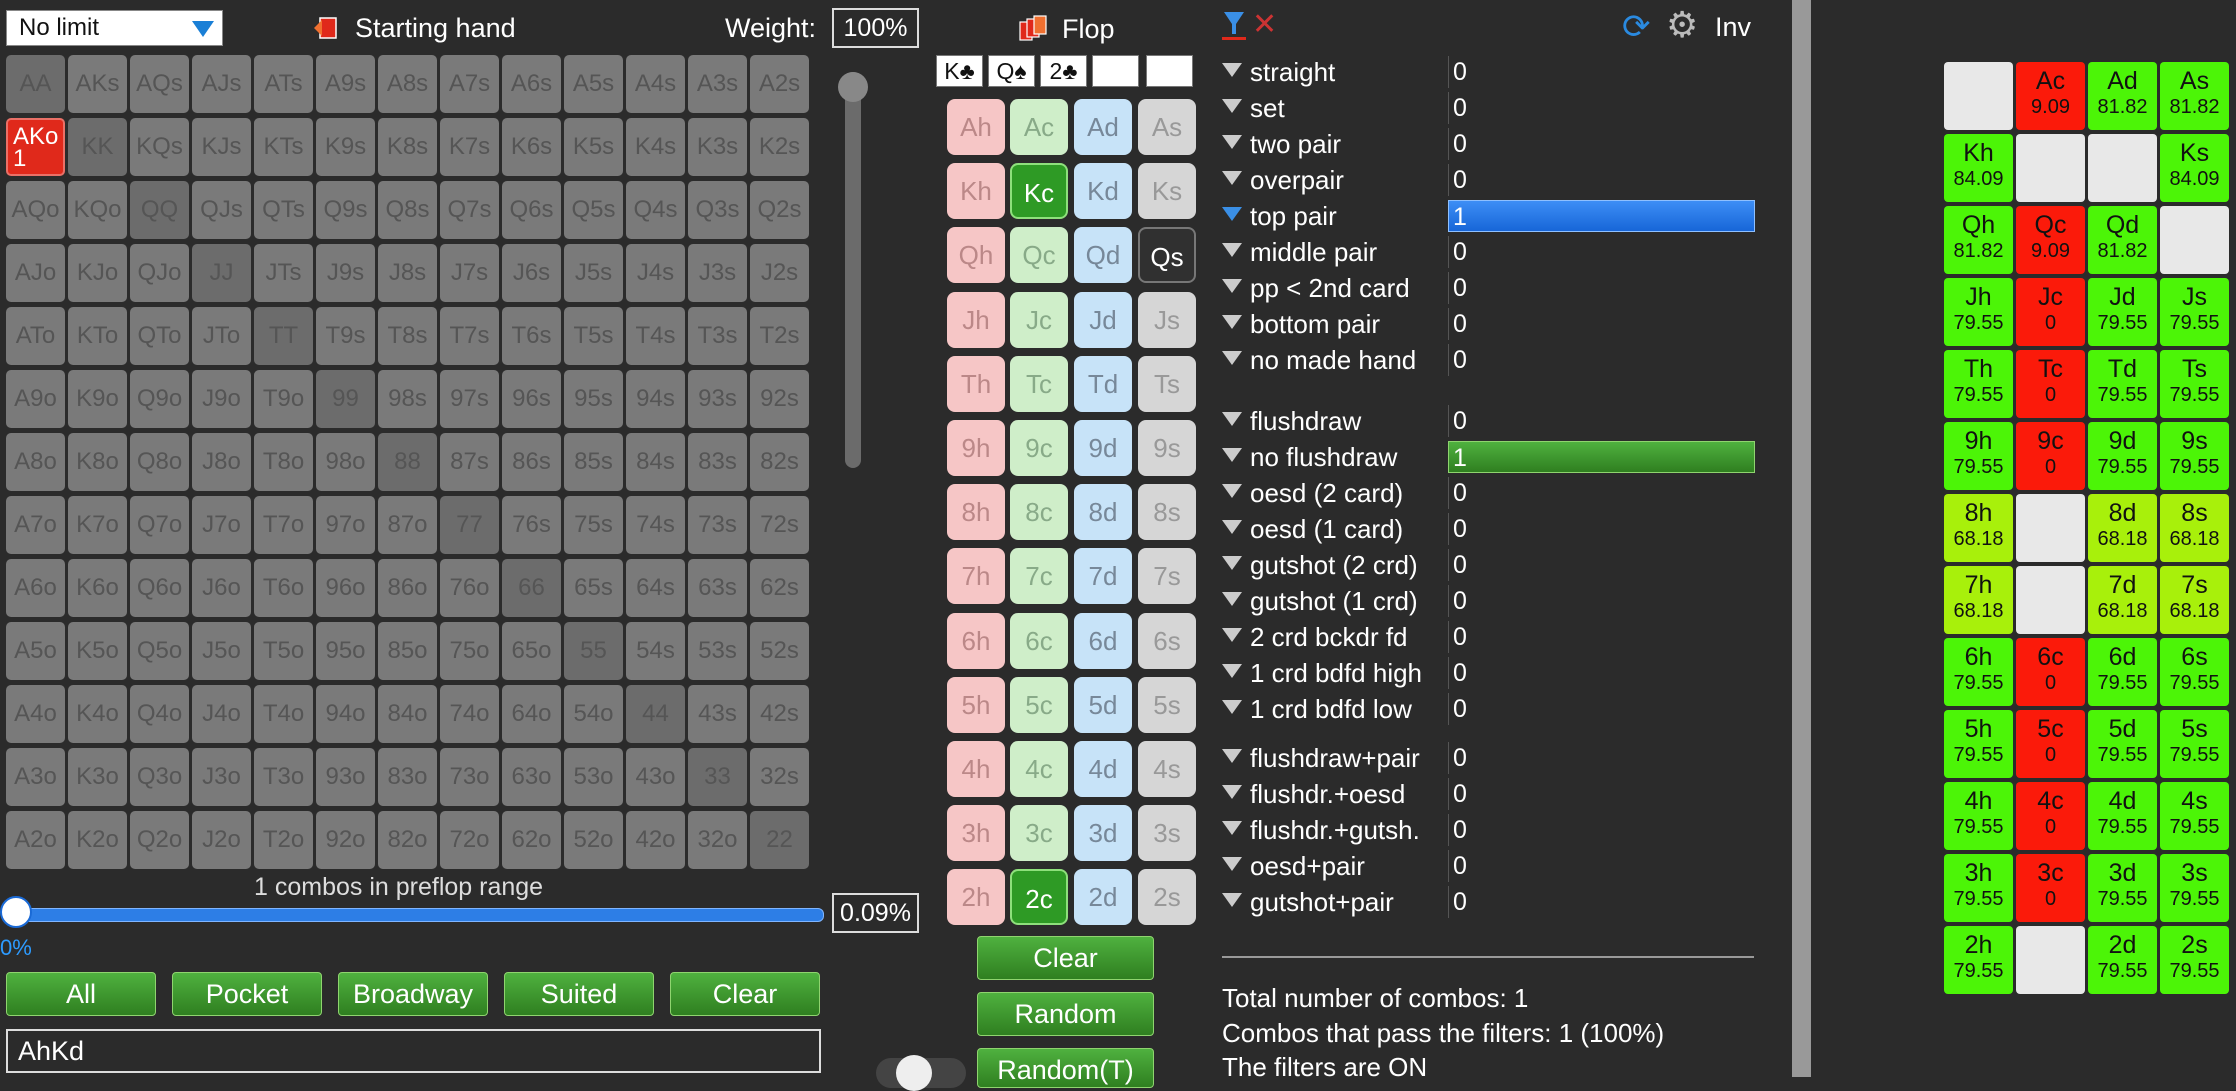  What do you see at coordinates (2122, 96) in the screenshot?
I see `equity-cell: Ad 81.82` at bounding box center [2122, 96].